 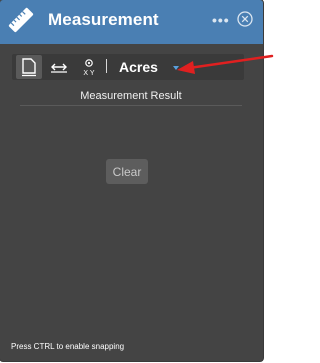 I want to click on ruler-icon, so click(x=21, y=20).